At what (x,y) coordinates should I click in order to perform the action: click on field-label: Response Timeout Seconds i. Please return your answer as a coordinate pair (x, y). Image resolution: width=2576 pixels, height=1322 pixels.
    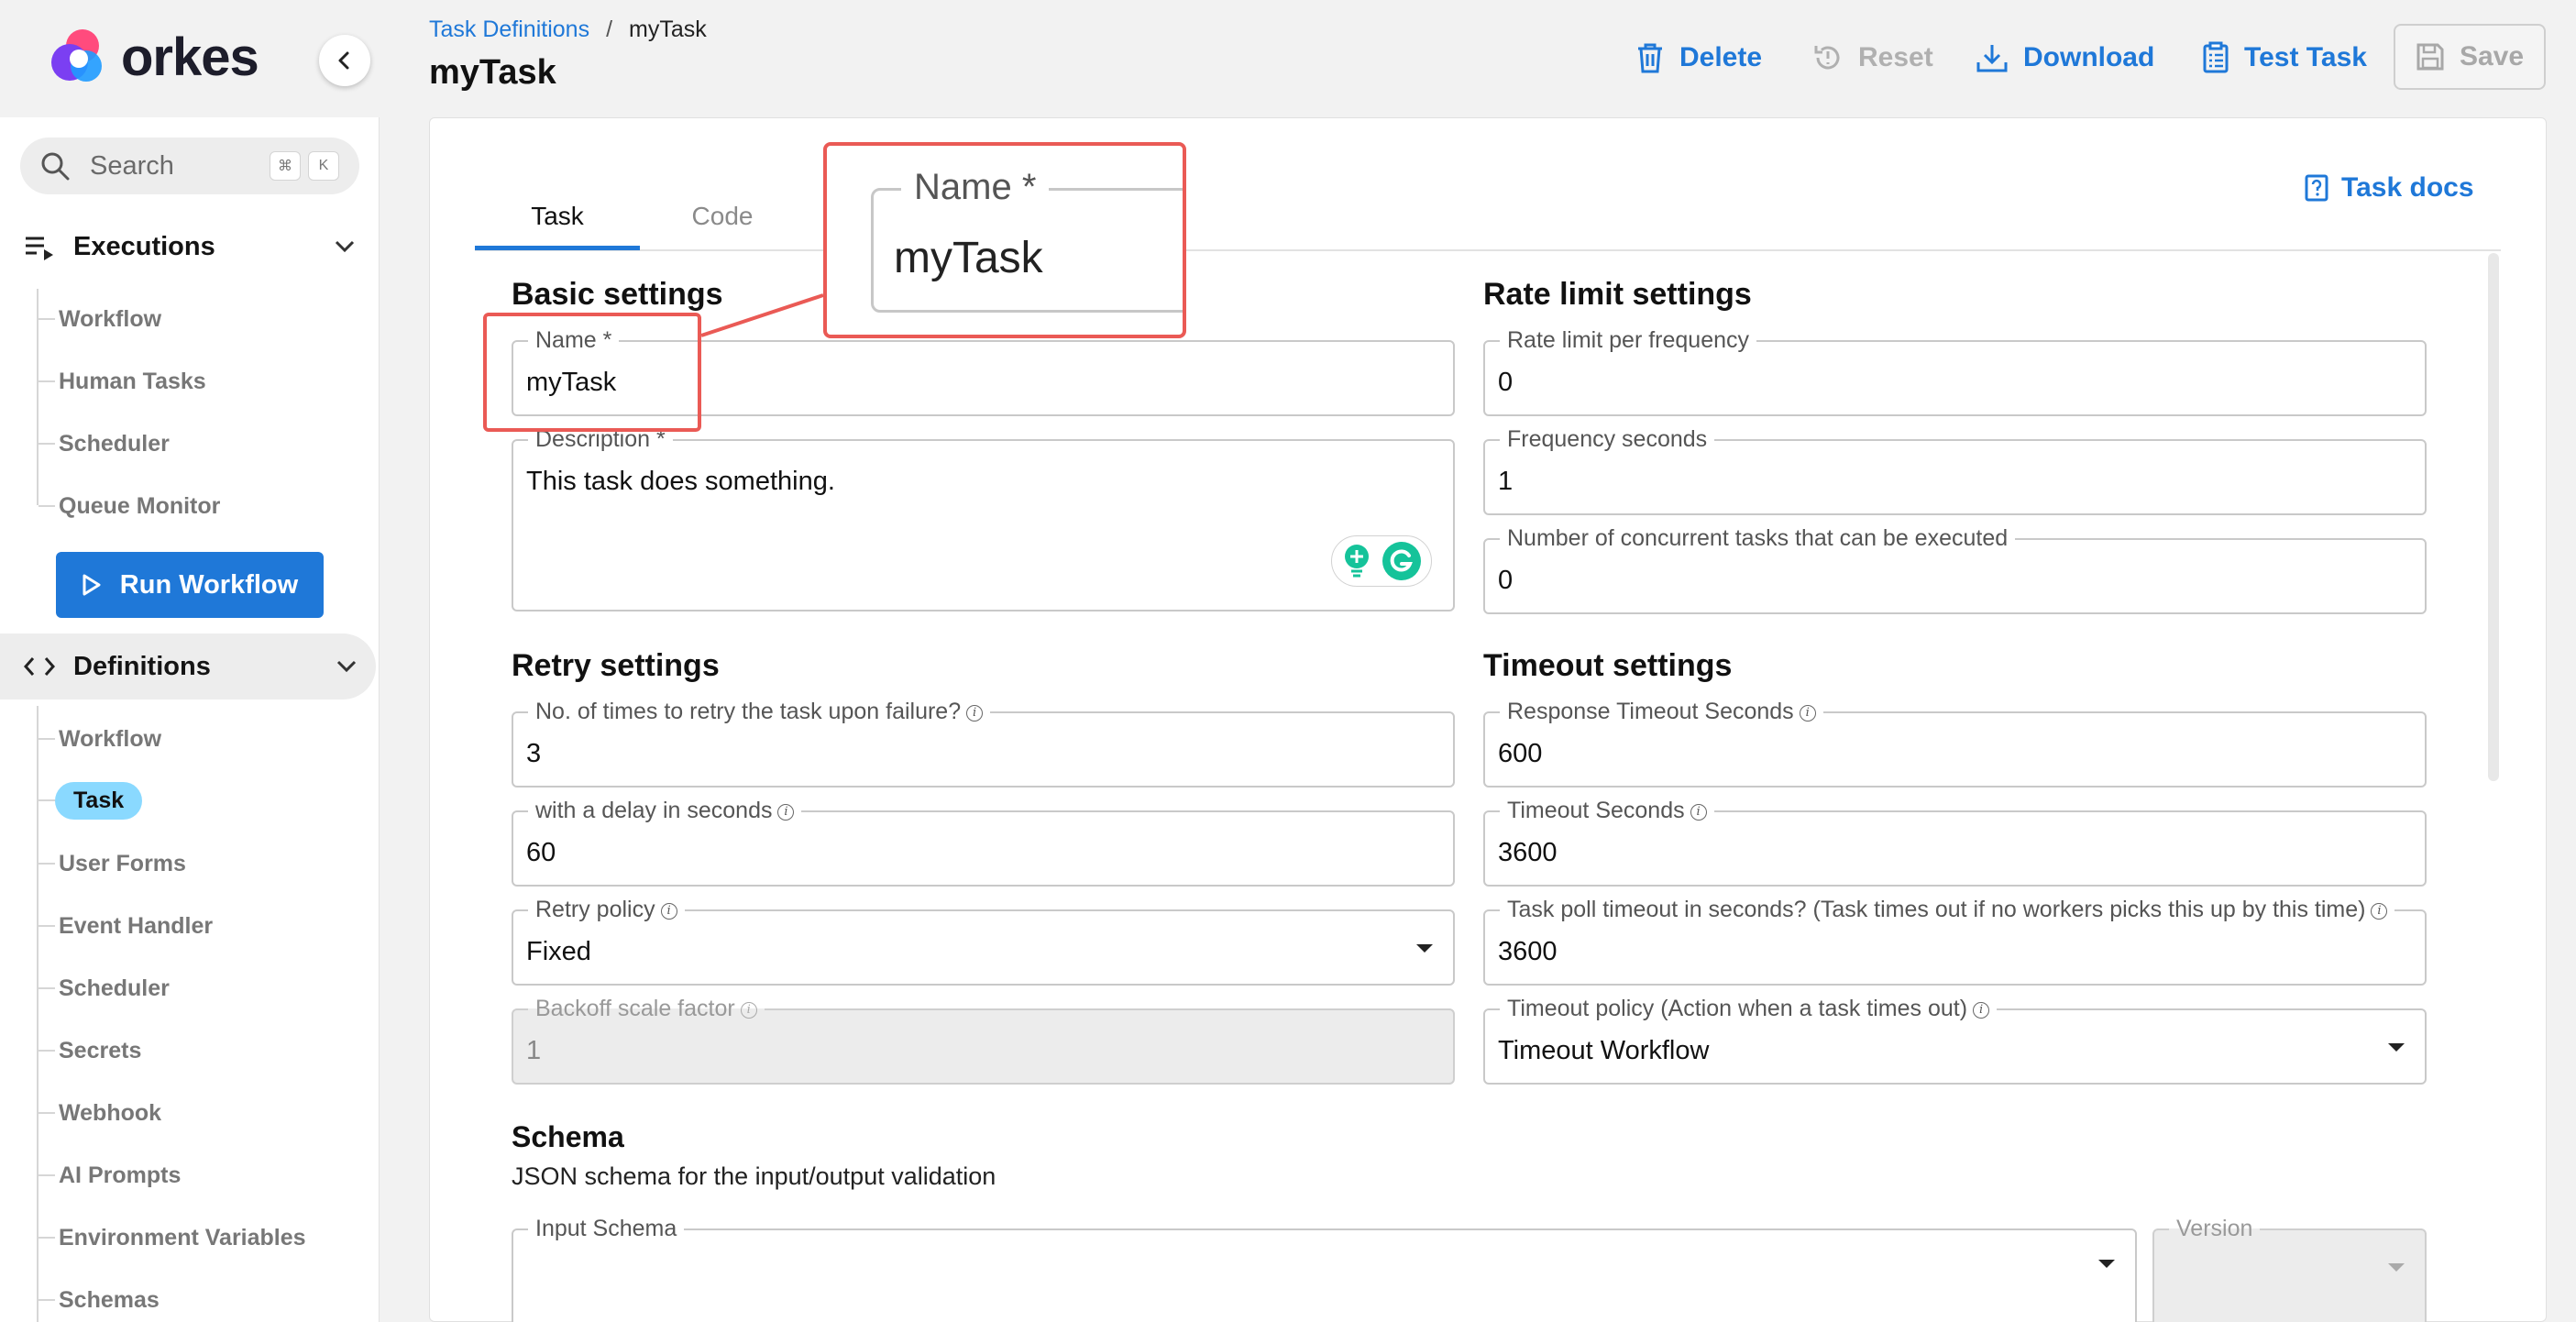
    Looking at the image, I should click on (1661, 711).